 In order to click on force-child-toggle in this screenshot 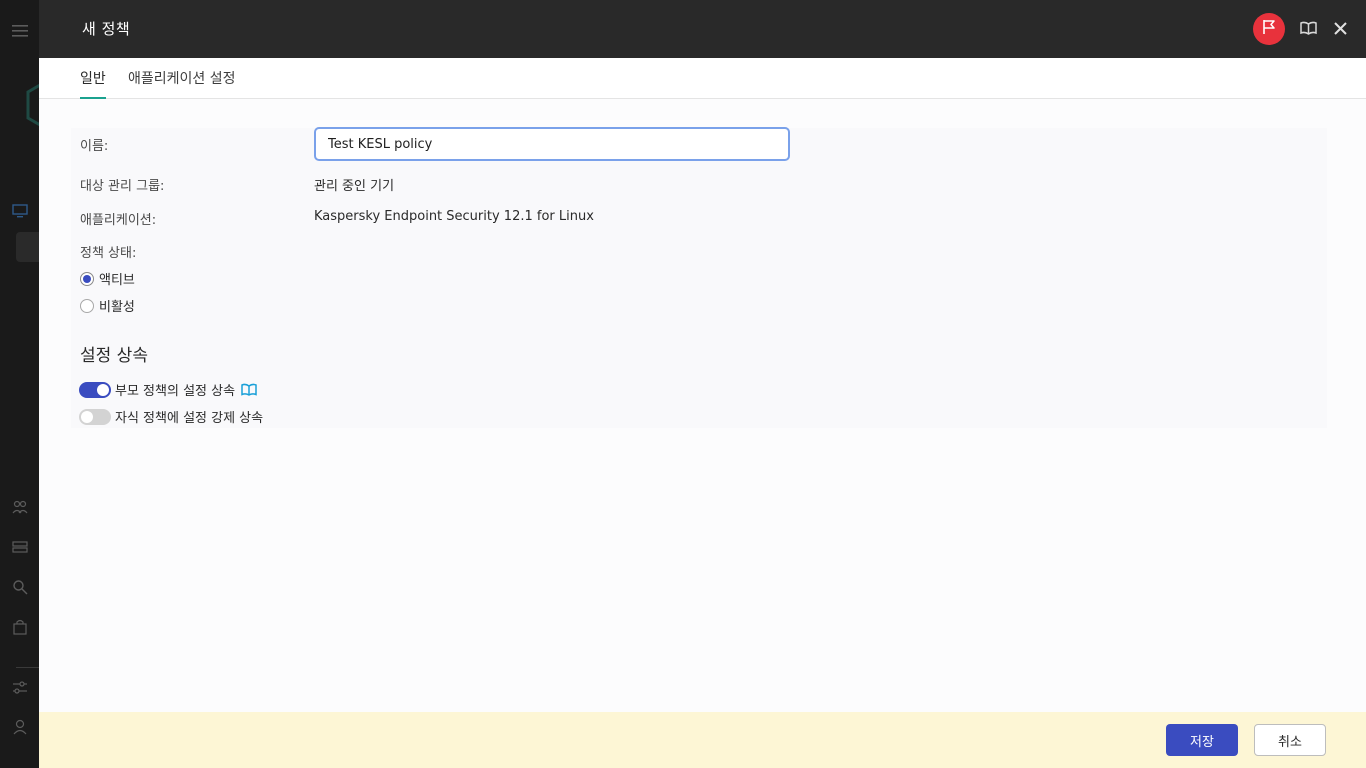, I will do `click(95, 416)`.